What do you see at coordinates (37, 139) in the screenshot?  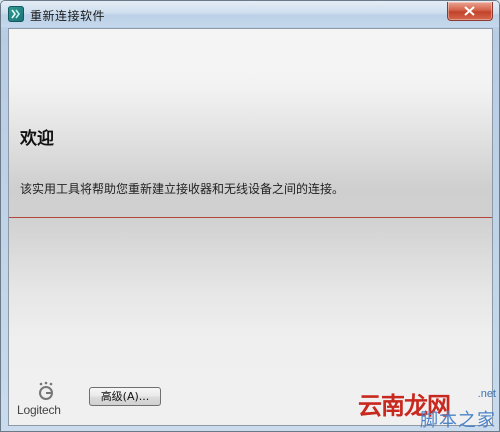 I see `page-title: 欢迎` at bounding box center [37, 139].